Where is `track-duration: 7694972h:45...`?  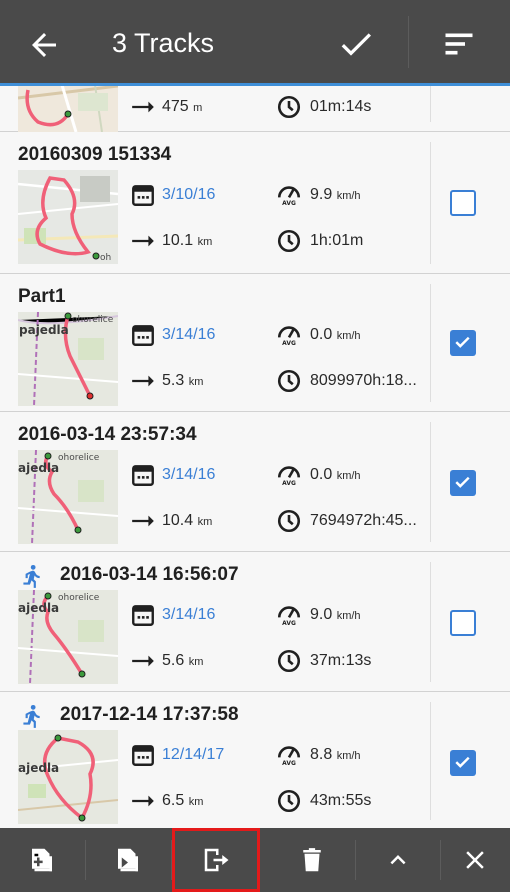 track-duration: 7694972h:45... is located at coordinates (363, 520).